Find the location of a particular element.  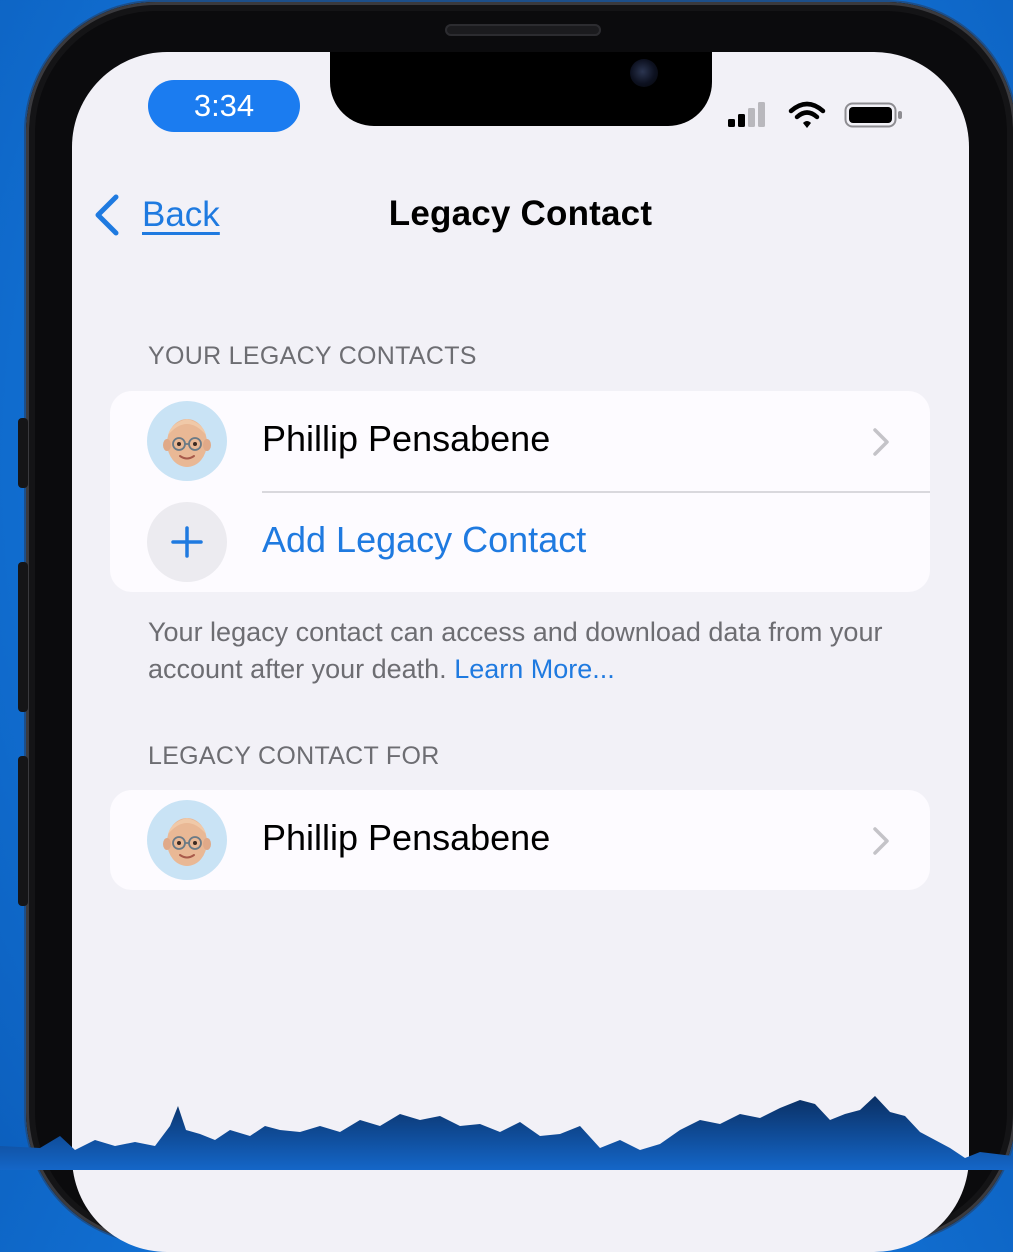

status-icons is located at coordinates (815, 115).